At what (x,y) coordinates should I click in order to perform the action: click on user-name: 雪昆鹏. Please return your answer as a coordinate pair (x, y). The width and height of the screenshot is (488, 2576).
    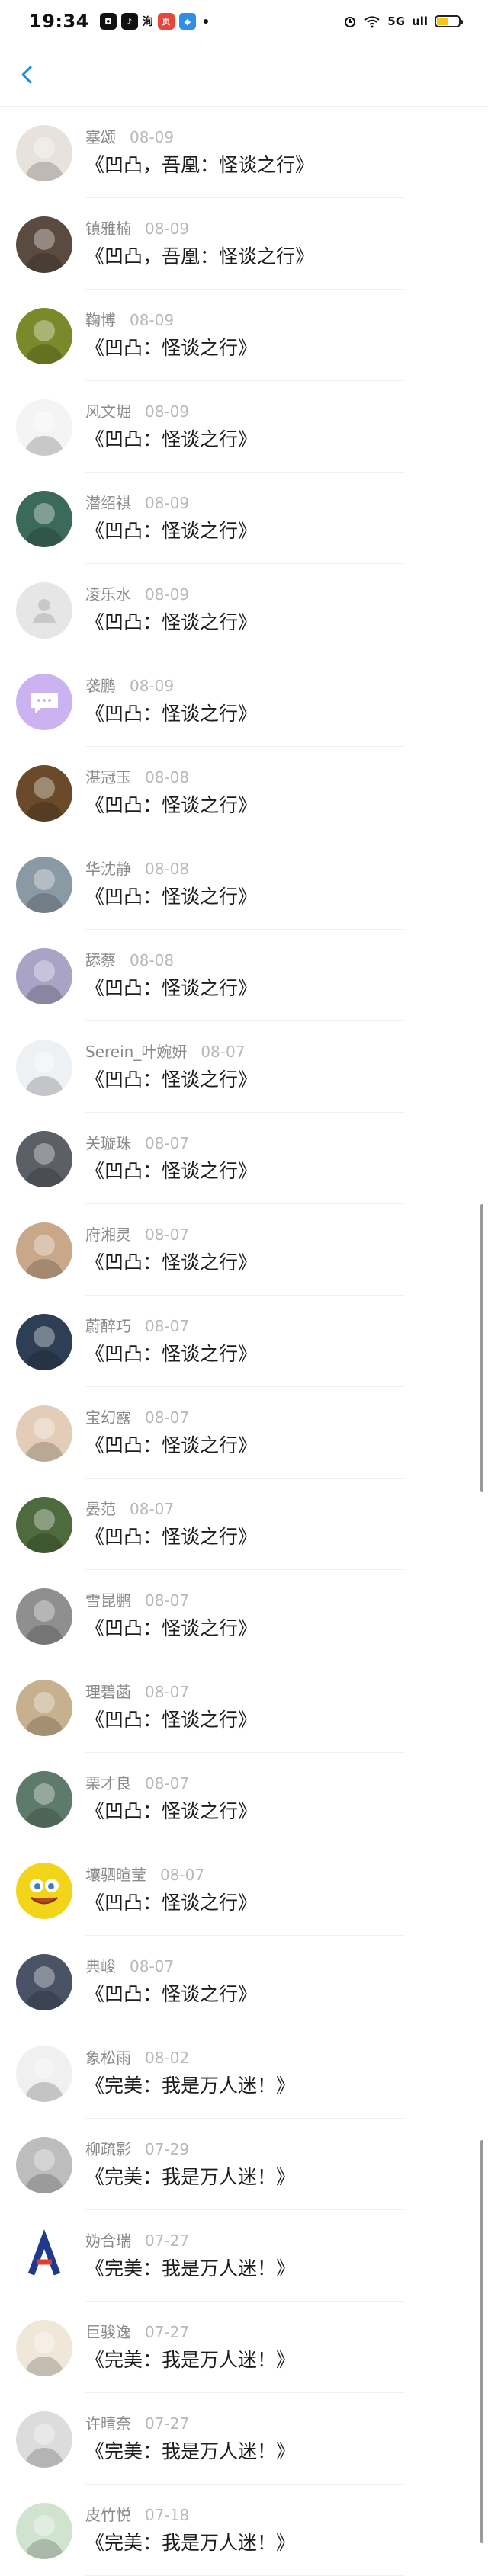
    Looking at the image, I should click on (108, 1601).